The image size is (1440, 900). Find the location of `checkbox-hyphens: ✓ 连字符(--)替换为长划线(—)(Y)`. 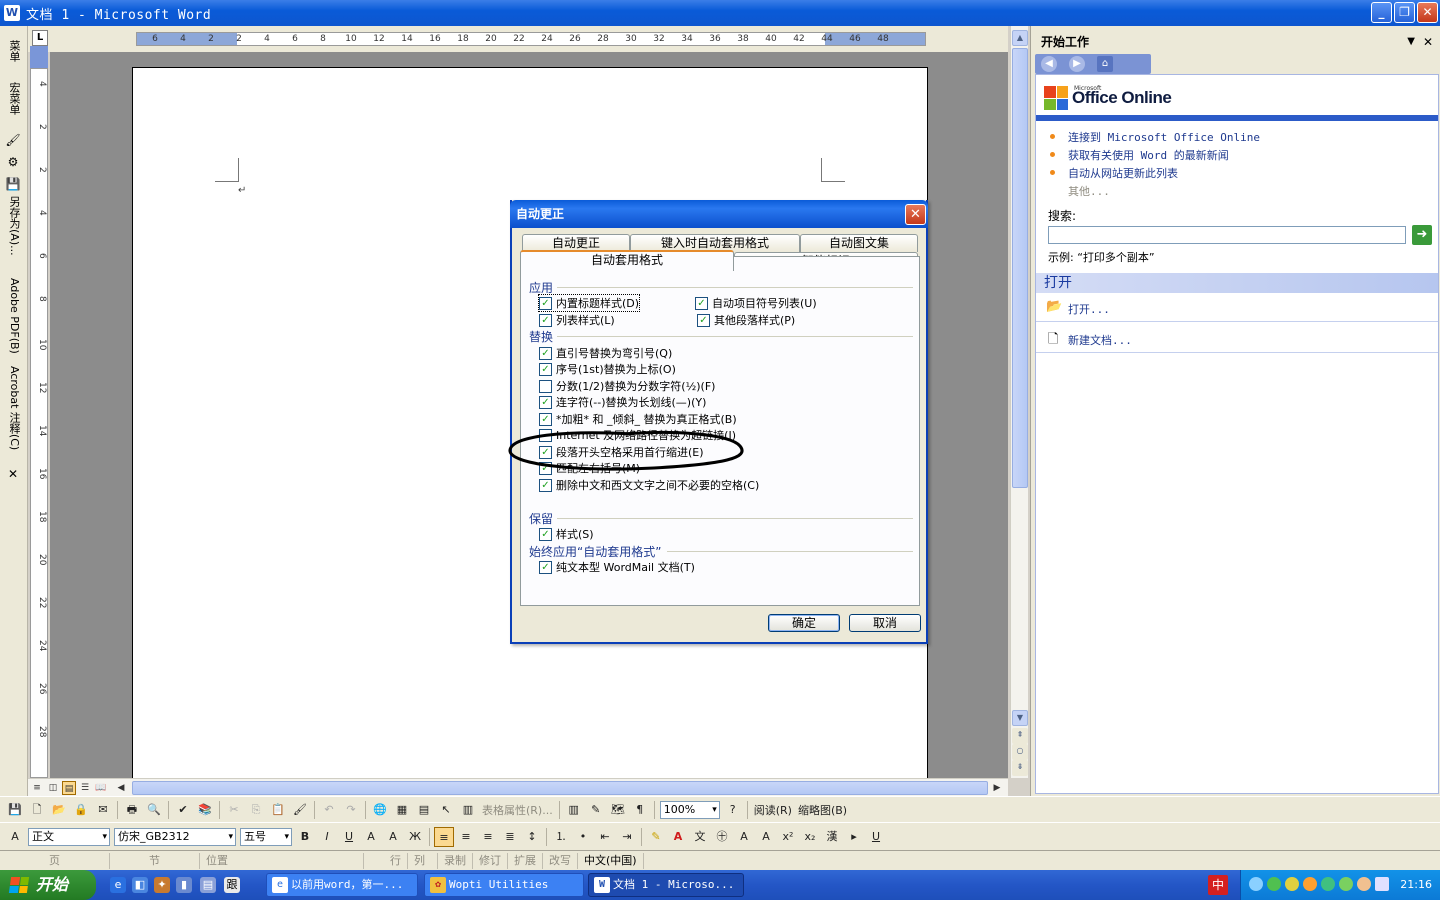

checkbox-hyphens: ✓ 连字符(--)替换为长划线(—)(Y) is located at coordinates (622, 402).